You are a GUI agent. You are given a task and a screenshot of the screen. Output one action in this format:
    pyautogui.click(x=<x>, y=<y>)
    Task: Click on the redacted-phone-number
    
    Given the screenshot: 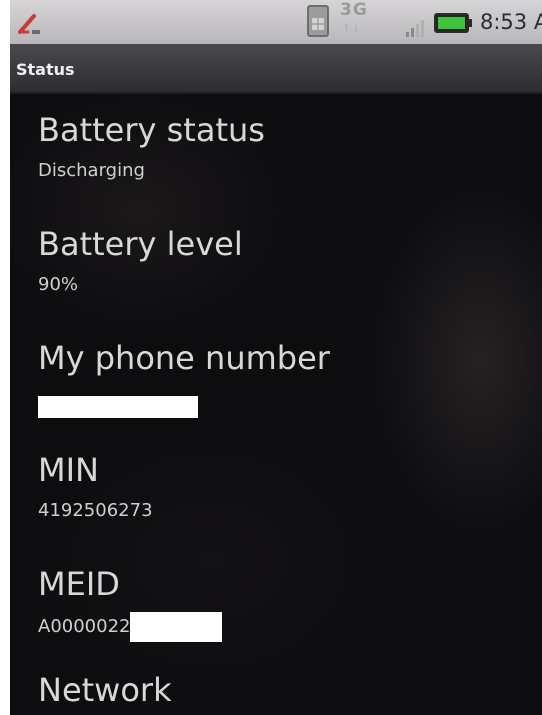 What is the action you would take?
    pyautogui.click(x=118, y=407)
    